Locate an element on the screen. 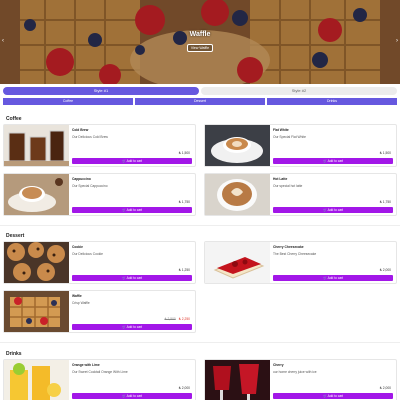  hero-title: Waffle is located at coordinates (200, 34).